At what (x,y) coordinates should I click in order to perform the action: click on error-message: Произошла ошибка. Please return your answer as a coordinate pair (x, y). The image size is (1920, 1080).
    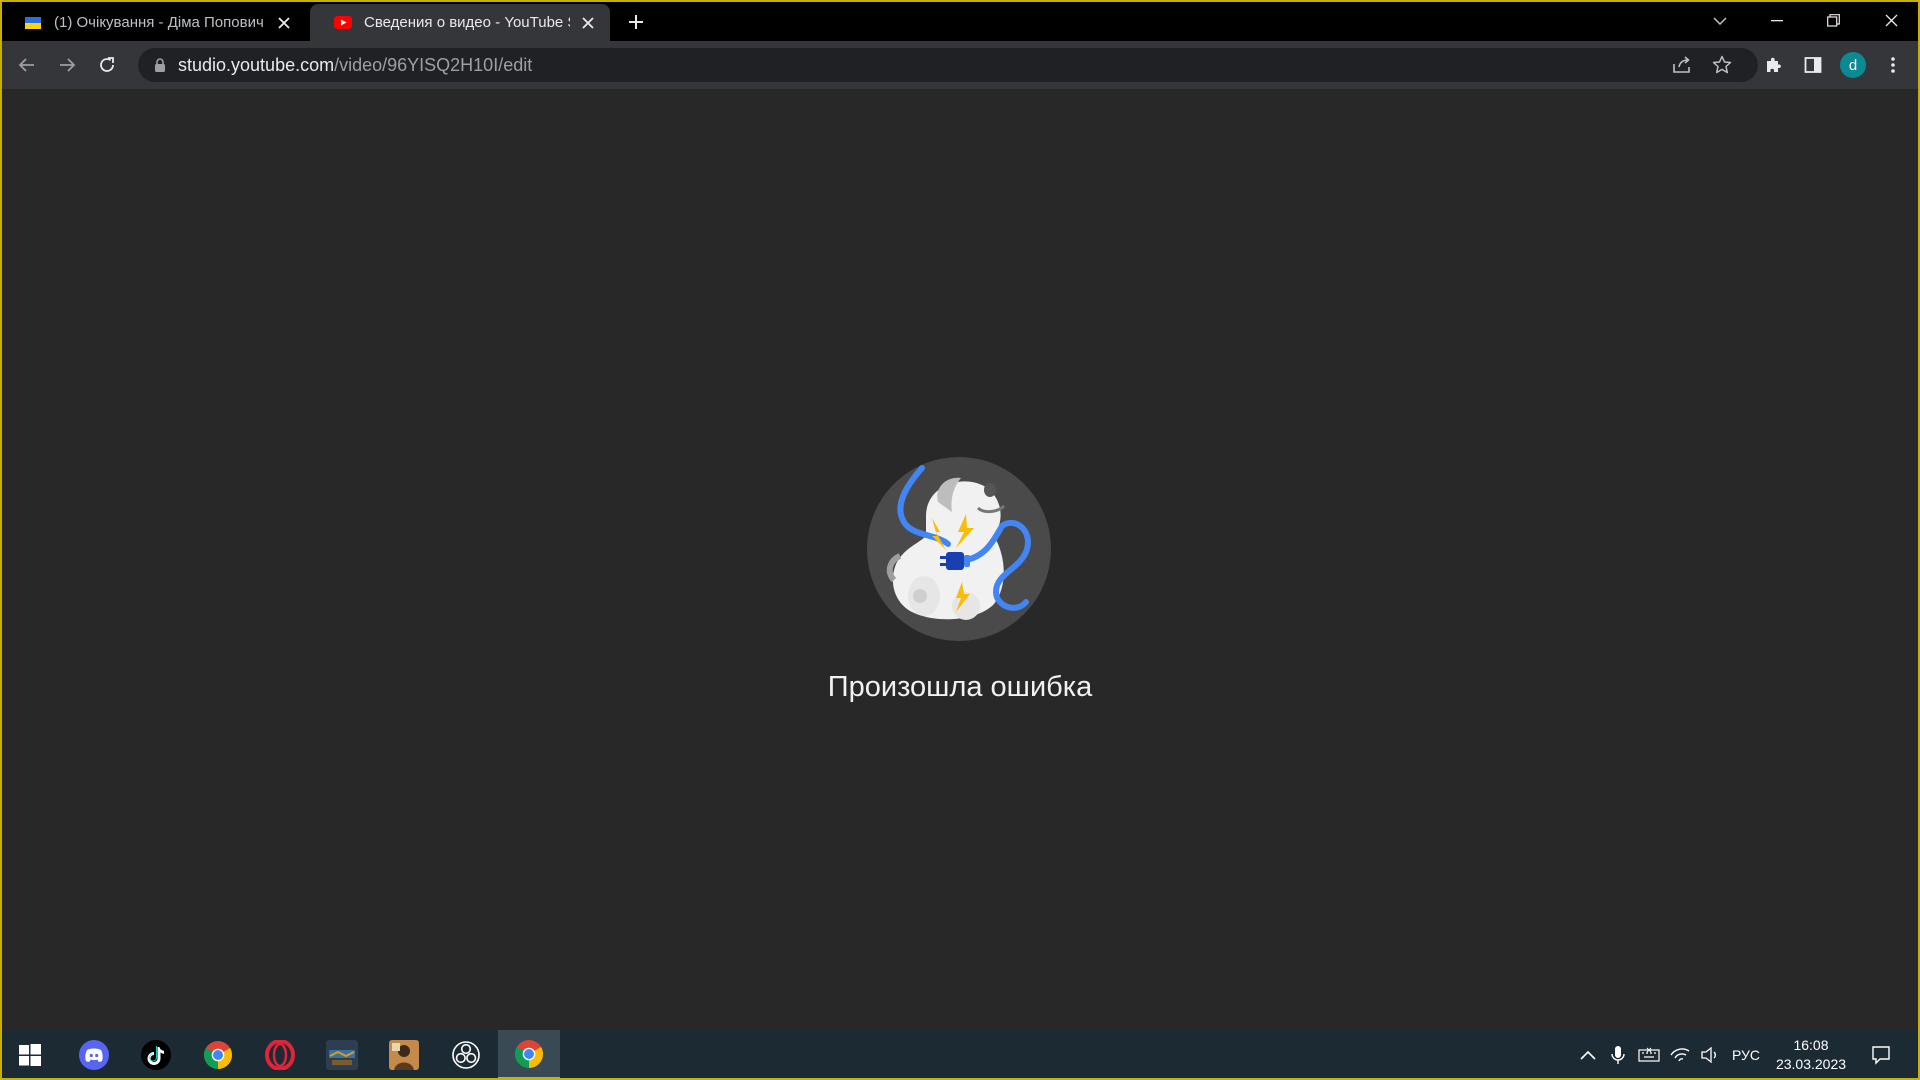
    Looking at the image, I should click on (960, 687).